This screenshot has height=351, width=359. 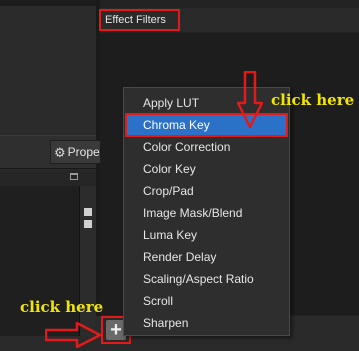 What do you see at coordinates (206, 279) in the screenshot?
I see `menu-item-scaling-aspect-ratio: Scaling/Aspect Ratio` at bounding box center [206, 279].